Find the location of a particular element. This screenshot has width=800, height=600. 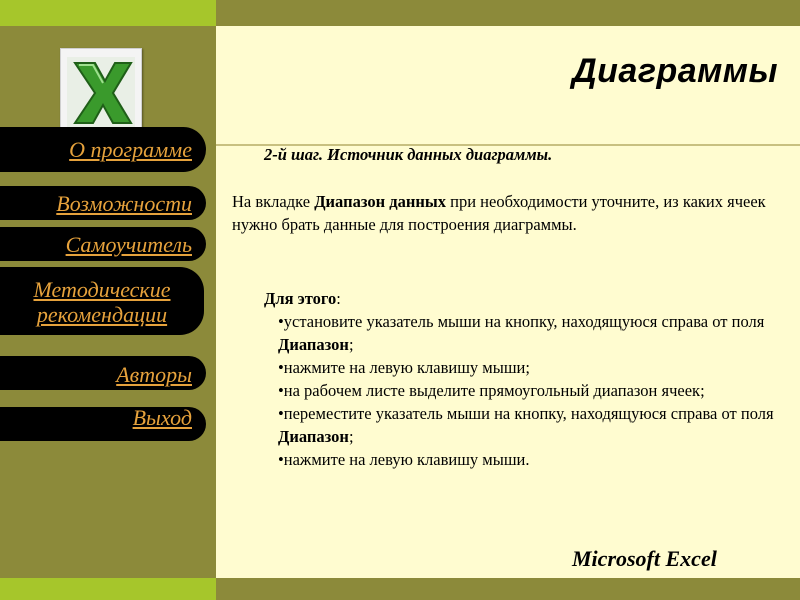

nav-methodical-line1: Методические is located at coordinates (102, 289).